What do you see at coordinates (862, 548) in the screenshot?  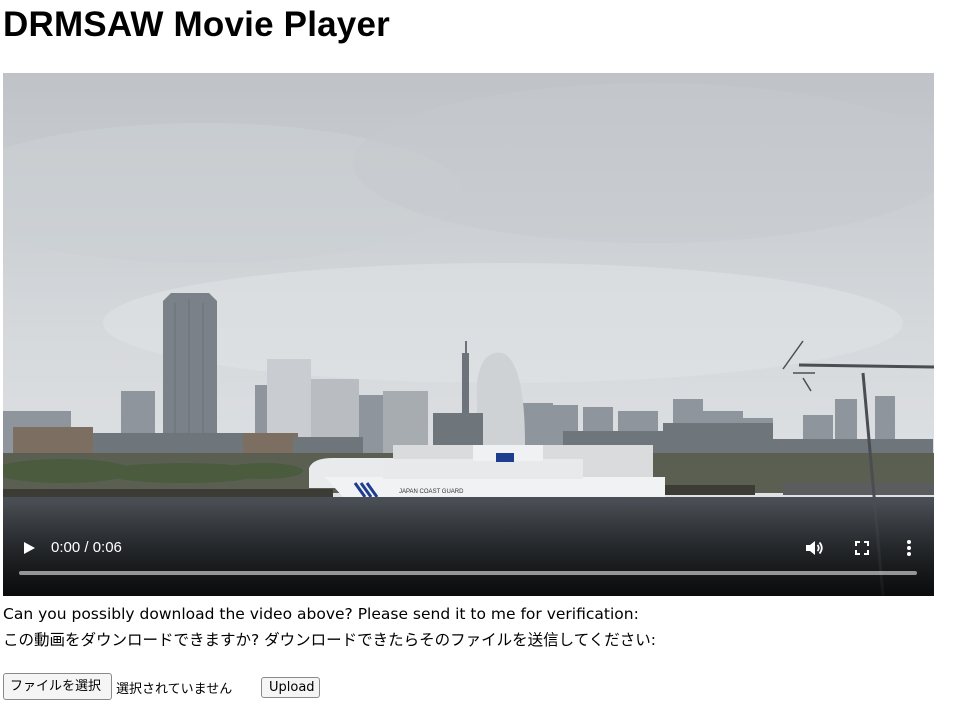 I see `fullscreen-icon` at bounding box center [862, 548].